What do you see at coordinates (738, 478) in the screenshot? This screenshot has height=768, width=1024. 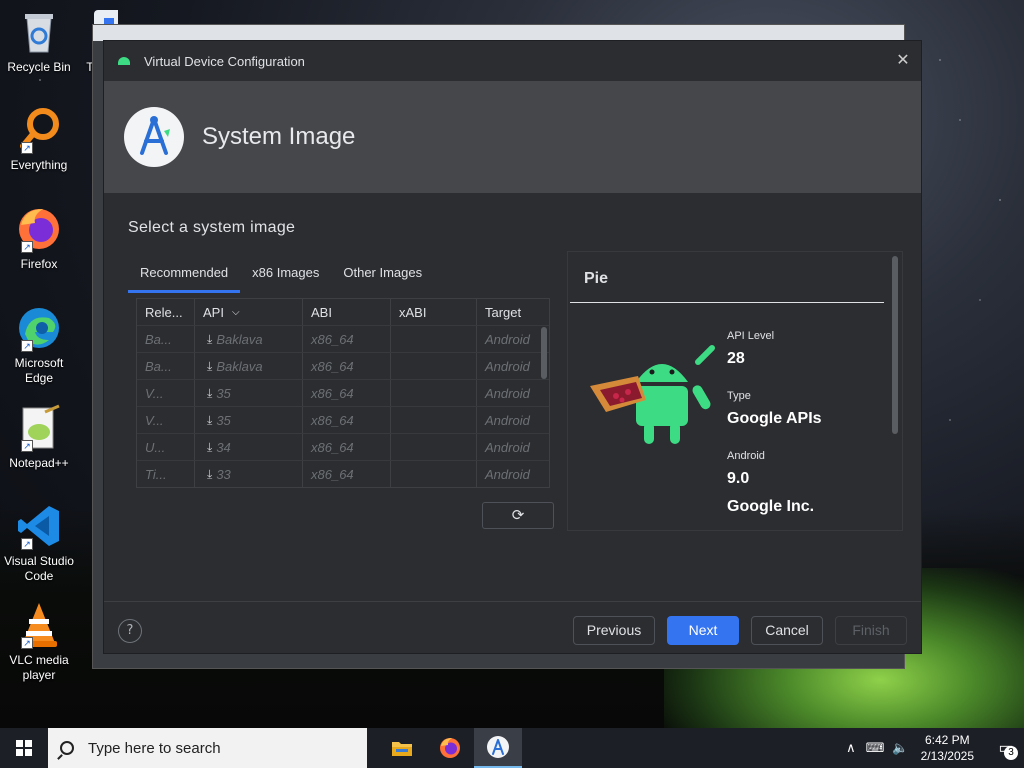 I see `android-version-value: 9.0` at bounding box center [738, 478].